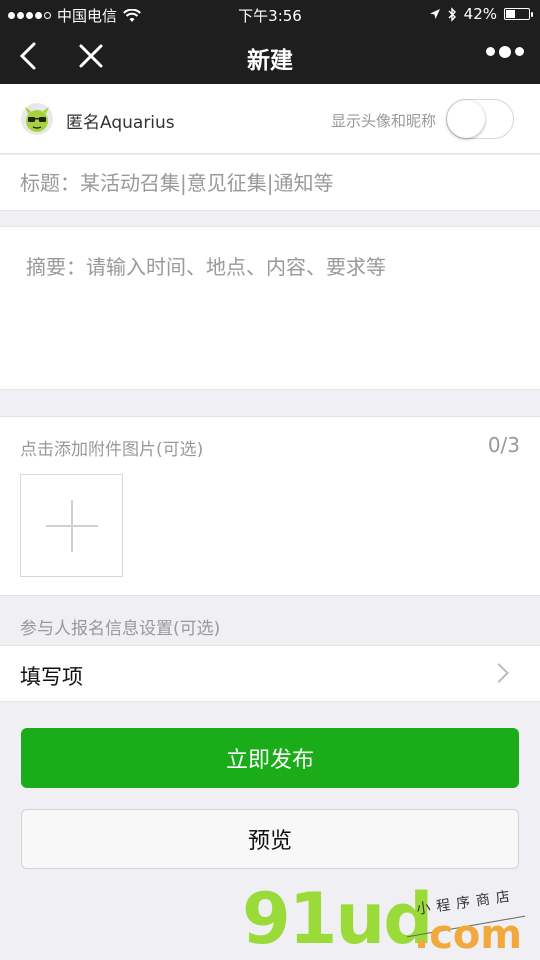  I want to click on bluetooth-icon, so click(452, 14).